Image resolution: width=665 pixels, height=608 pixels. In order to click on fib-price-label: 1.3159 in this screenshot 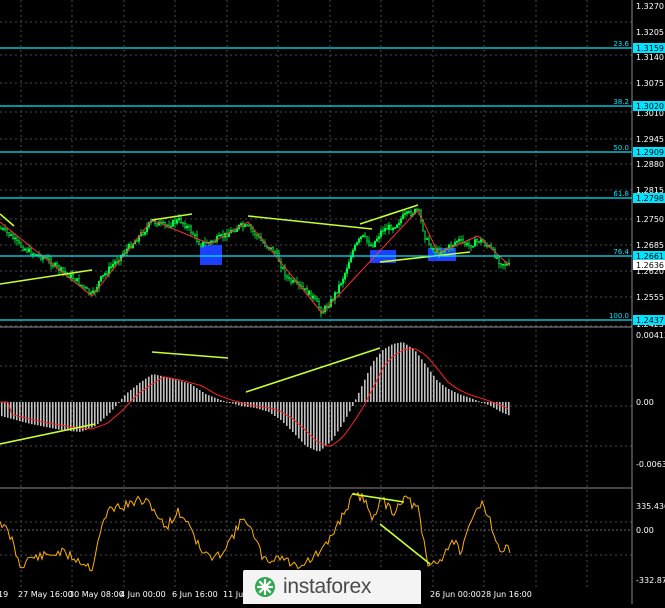, I will do `click(650, 48)`.